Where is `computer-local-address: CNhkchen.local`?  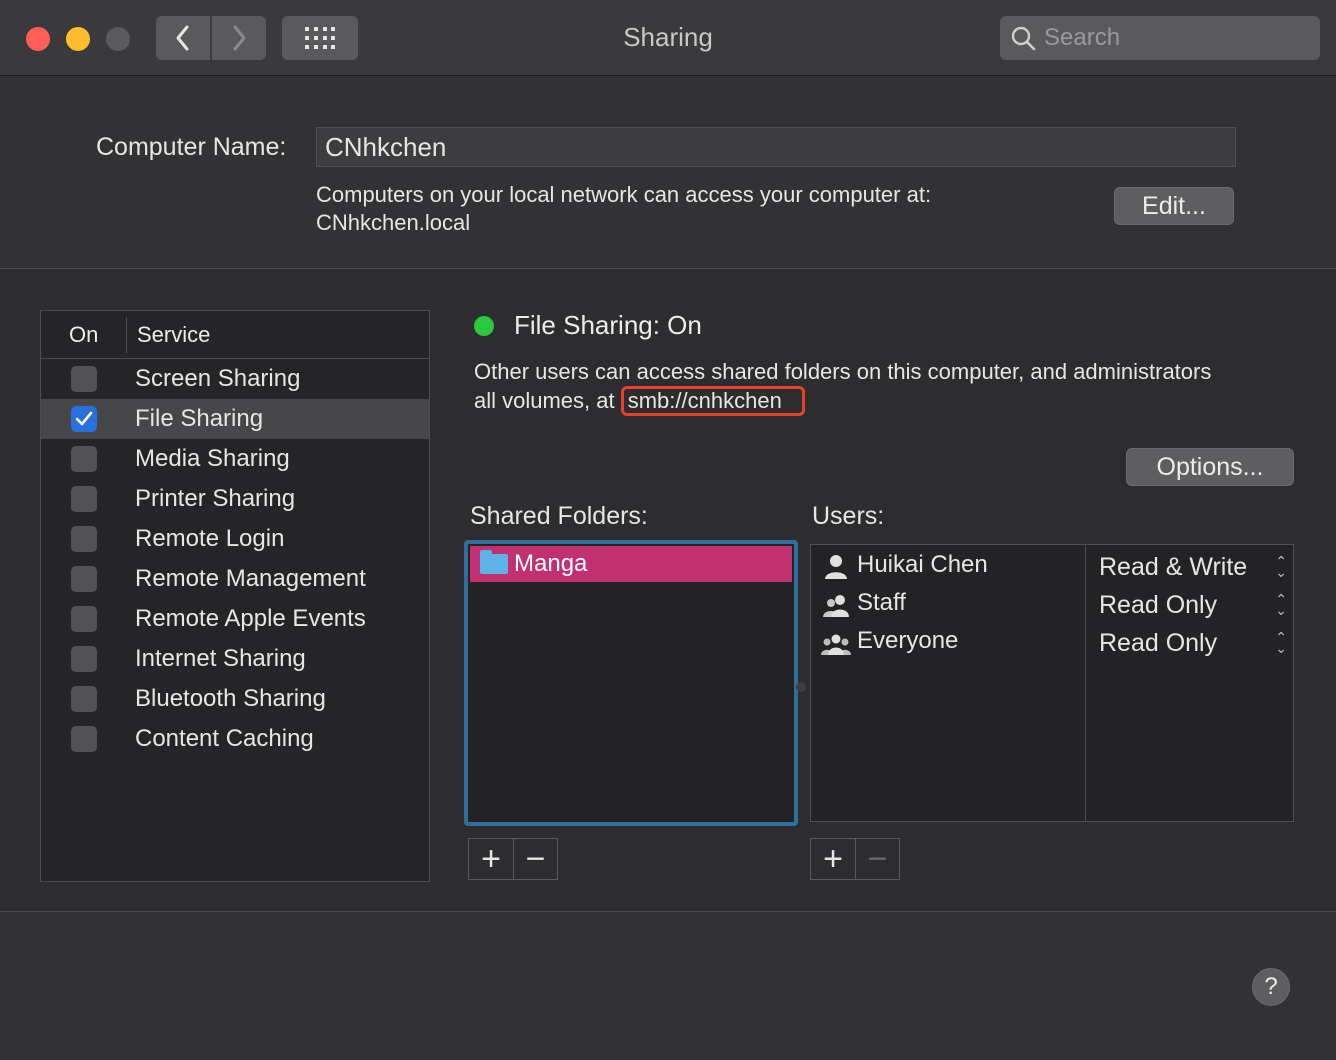 computer-local-address: CNhkchen.local is located at coordinates (393, 222).